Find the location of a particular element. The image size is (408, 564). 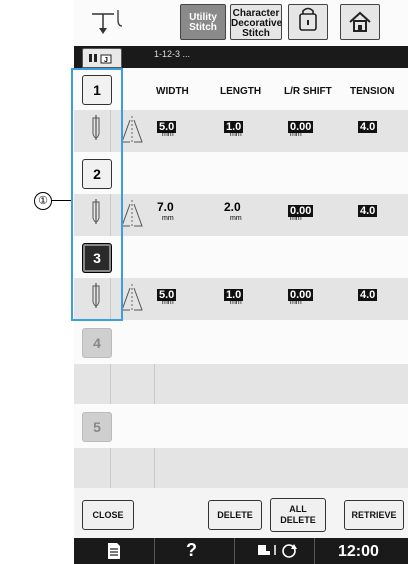

lock-icon is located at coordinates (308, 19).